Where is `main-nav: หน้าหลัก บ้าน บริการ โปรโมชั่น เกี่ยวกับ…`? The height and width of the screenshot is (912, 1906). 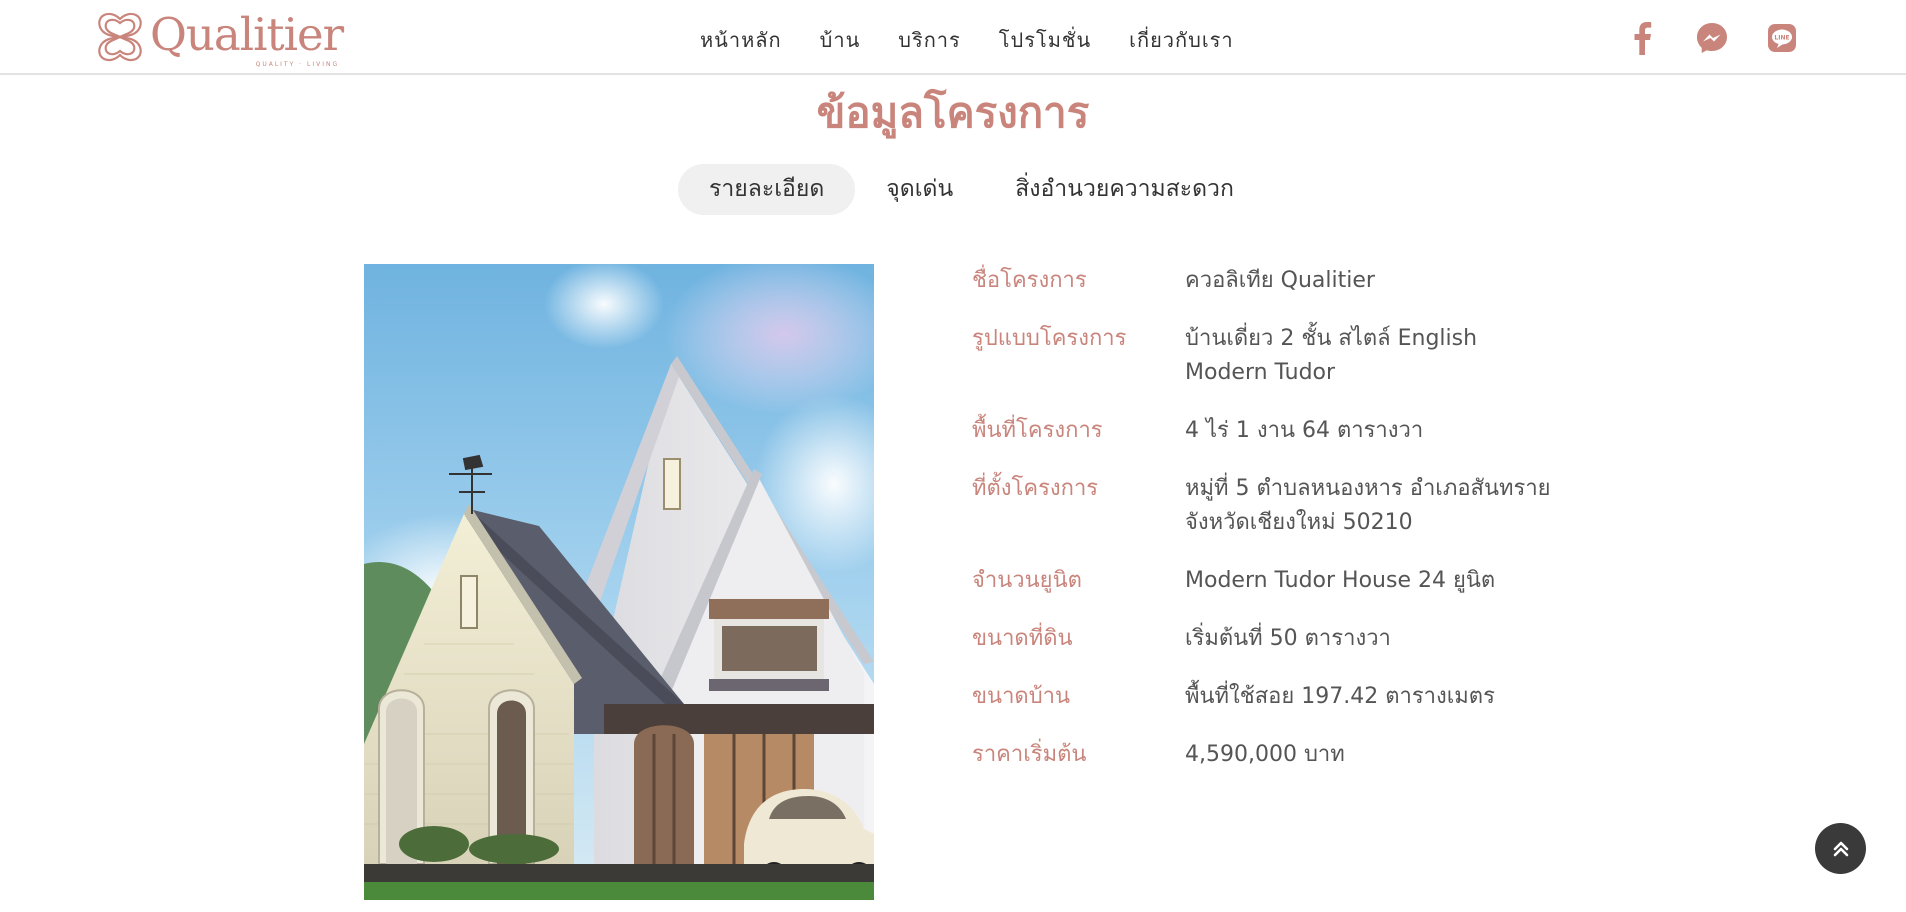 main-nav: หน้าหลัก บ้าน บริการ โปรโมชั่น เกี่ยวกับ… is located at coordinates (986, 40).